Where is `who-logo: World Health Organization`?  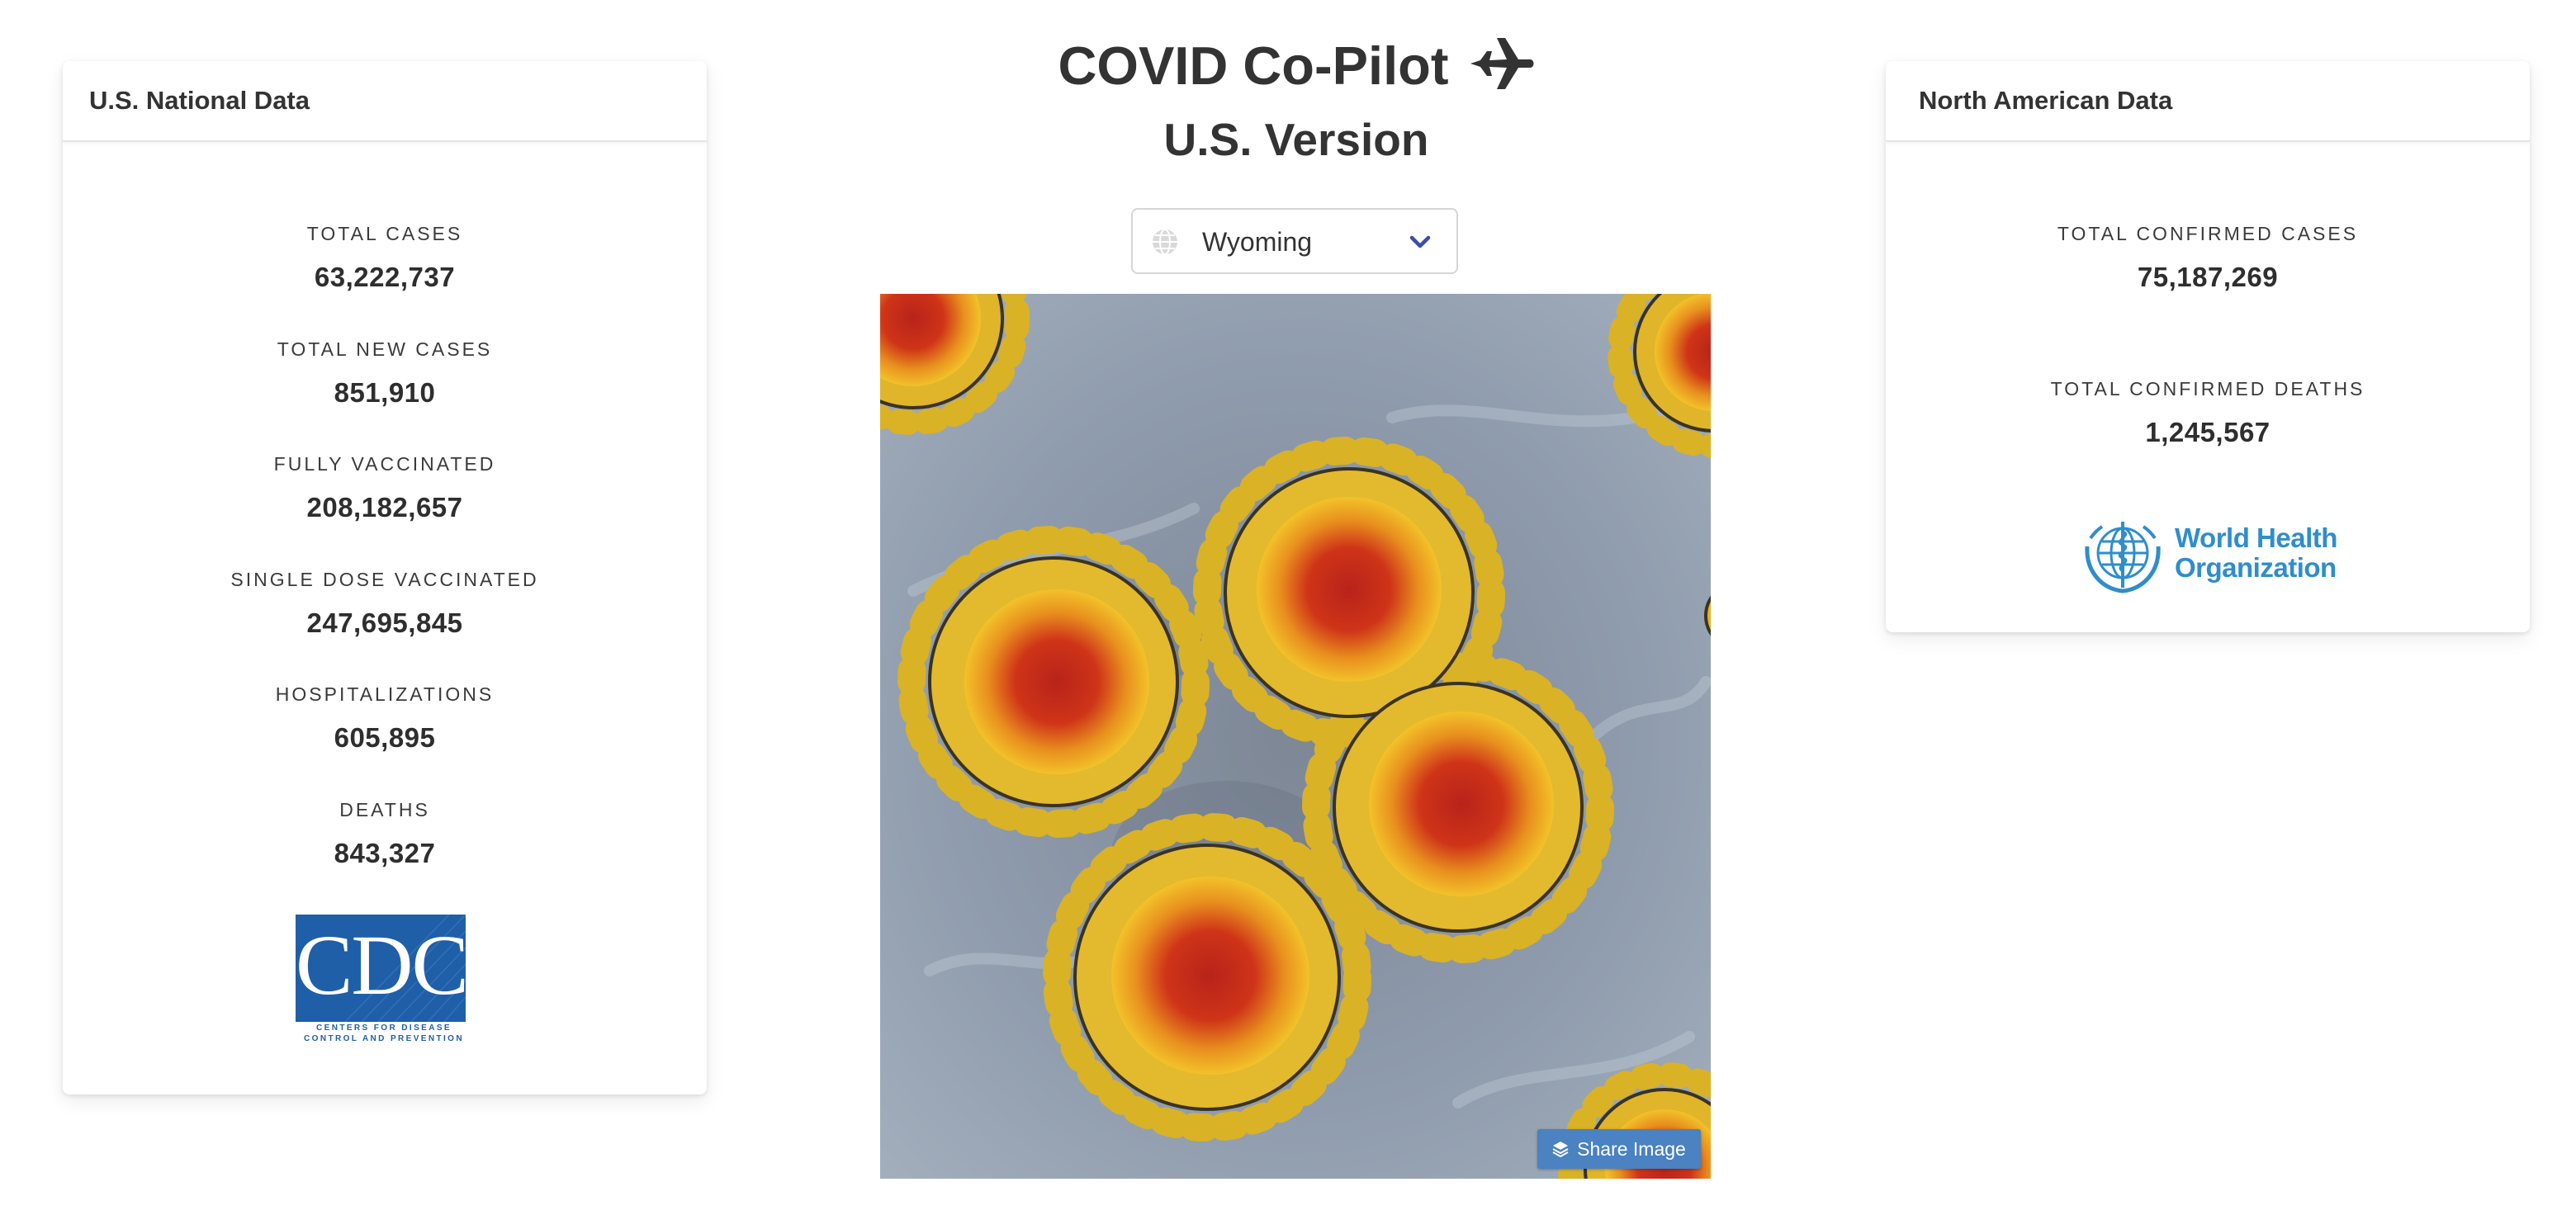
who-logo: World Health Organization is located at coordinates (2209, 554).